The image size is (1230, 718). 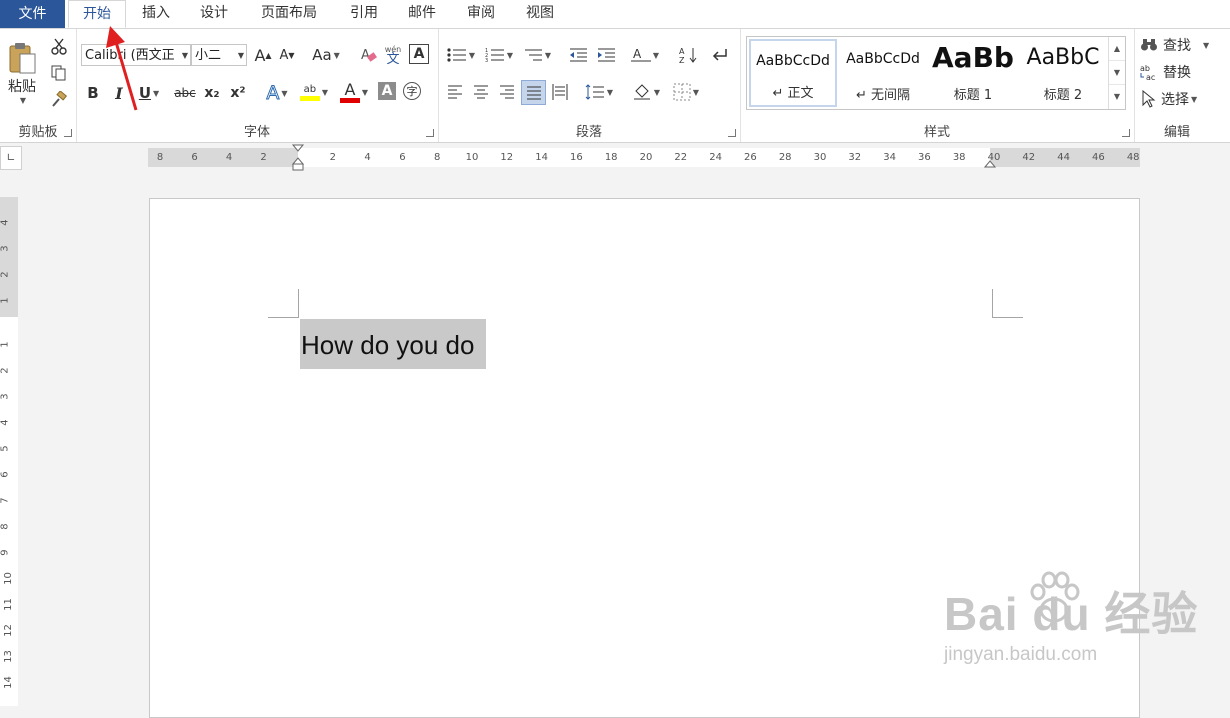 I want to click on clipboard-dialog-launcher, so click(x=68, y=133).